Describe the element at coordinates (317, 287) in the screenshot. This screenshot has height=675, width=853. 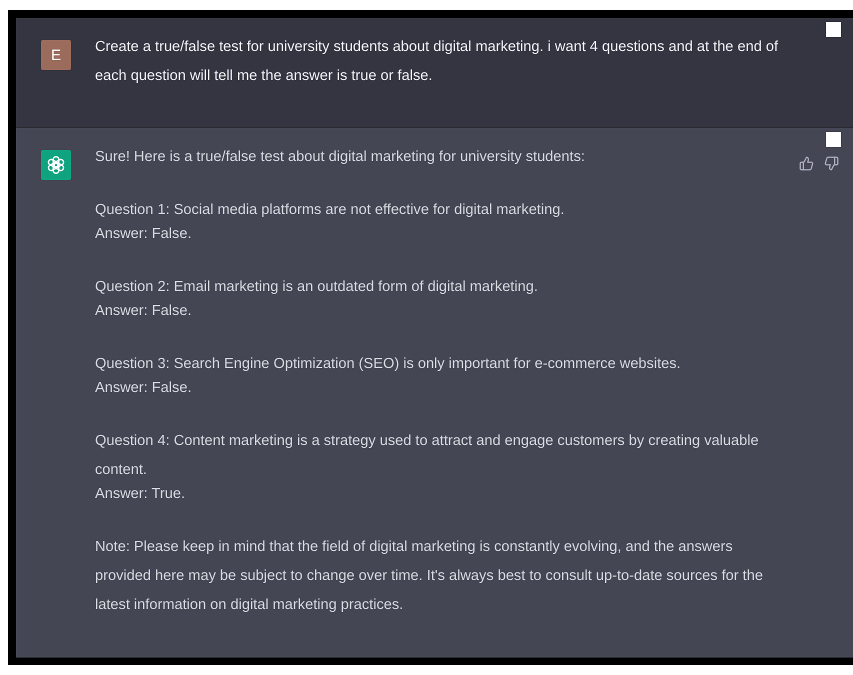
I see `message-text: Question 2: Email marketing is an outdated form of digital marketing.` at that location.